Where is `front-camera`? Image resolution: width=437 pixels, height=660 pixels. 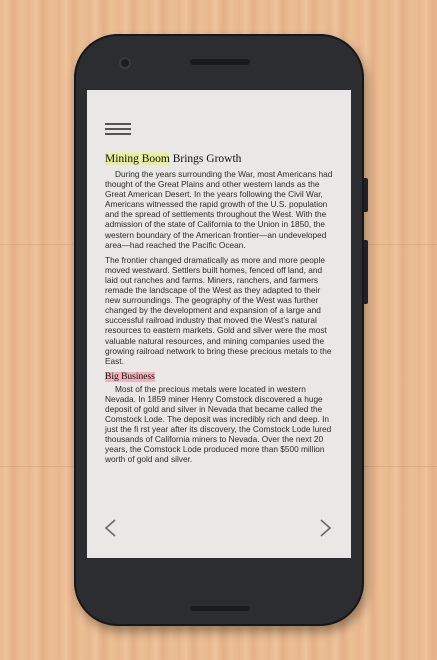 front-camera is located at coordinates (125, 63).